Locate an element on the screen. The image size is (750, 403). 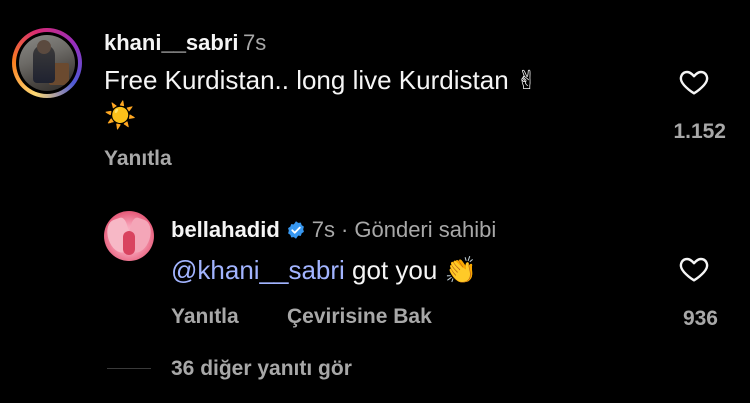
comment-like-button is located at coordinates (694, 84).